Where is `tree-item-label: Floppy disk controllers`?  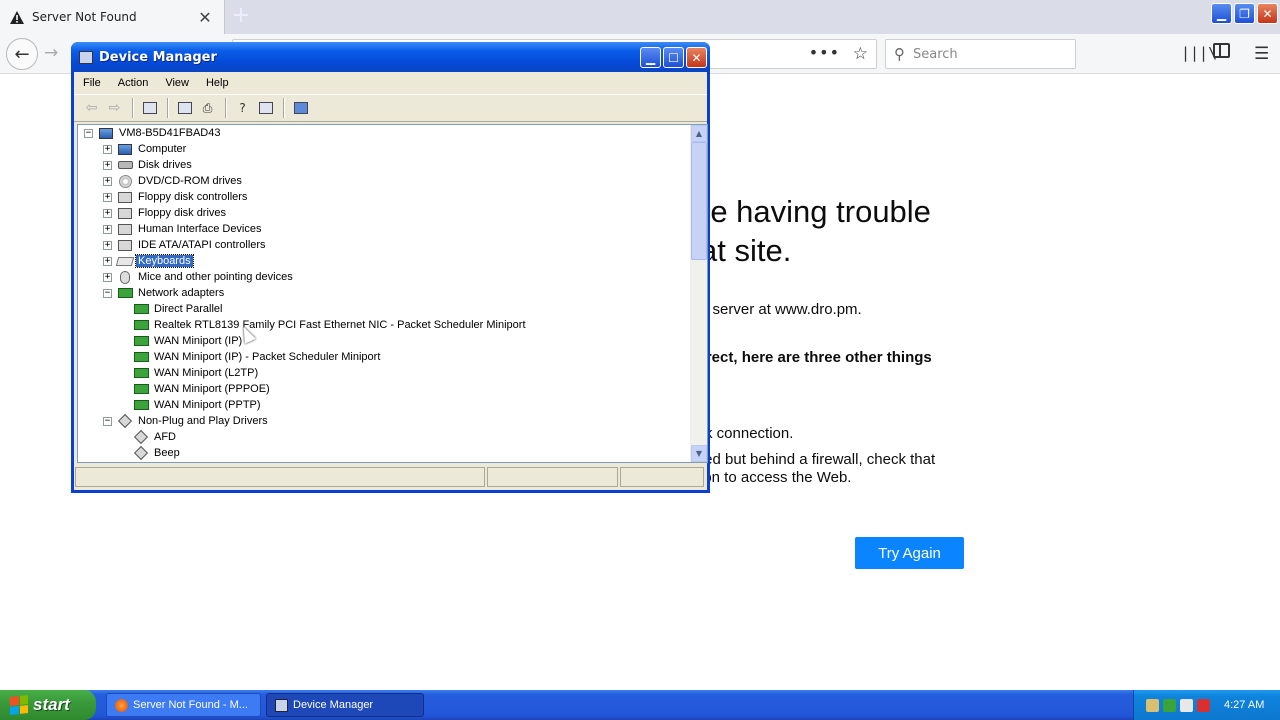 tree-item-label: Floppy disk controllers is located at coordinates (193, 197).